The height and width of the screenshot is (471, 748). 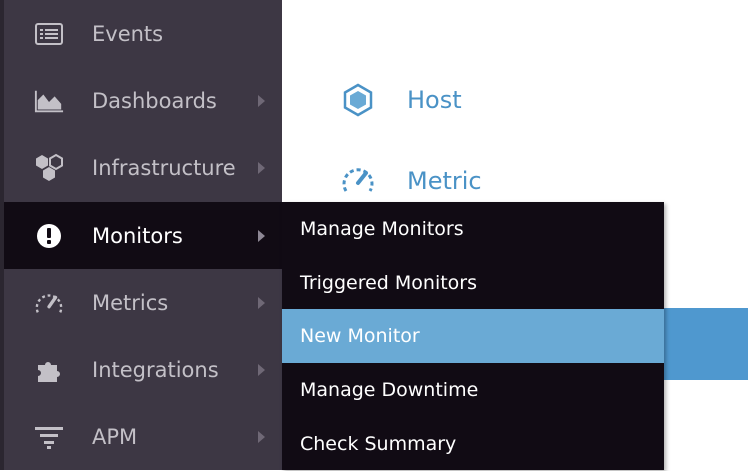 I want to click on sidebar-item-dashboards: Dashboards, so click(x=143, y=100).